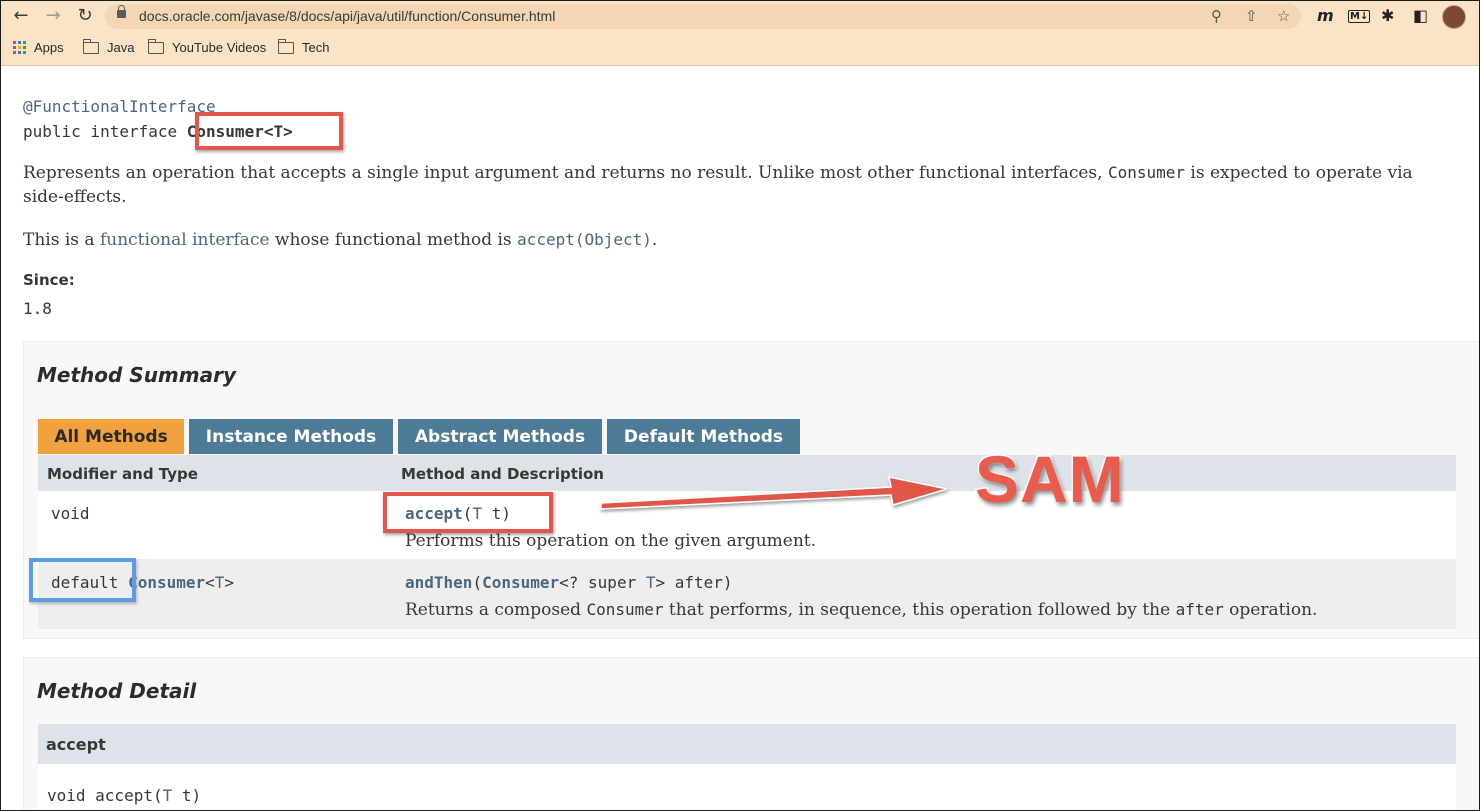 This screenshot has width=1480, height=811. I want to click on arrow-shape, so click(774, 493).